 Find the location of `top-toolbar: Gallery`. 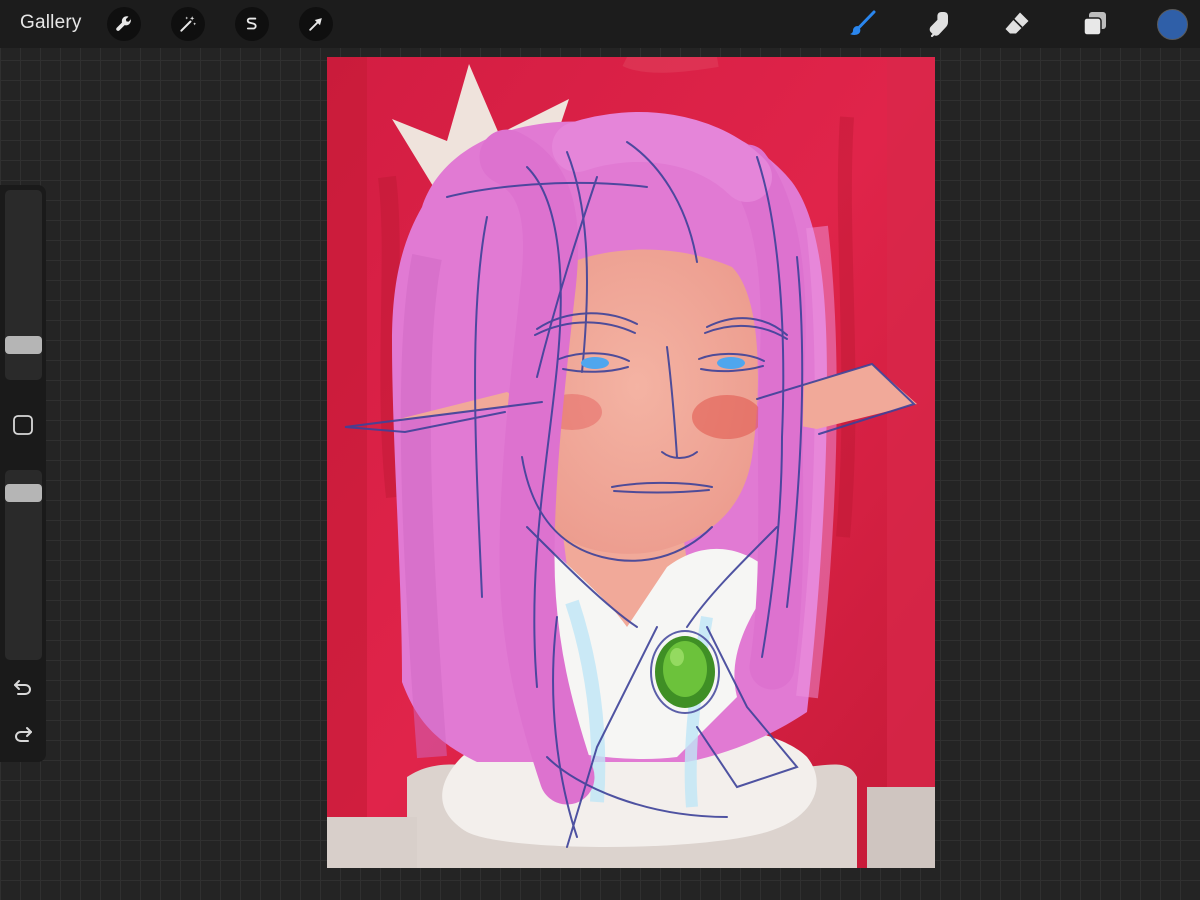

top-toolbar: Gallery is located at coordinates (600, 24).